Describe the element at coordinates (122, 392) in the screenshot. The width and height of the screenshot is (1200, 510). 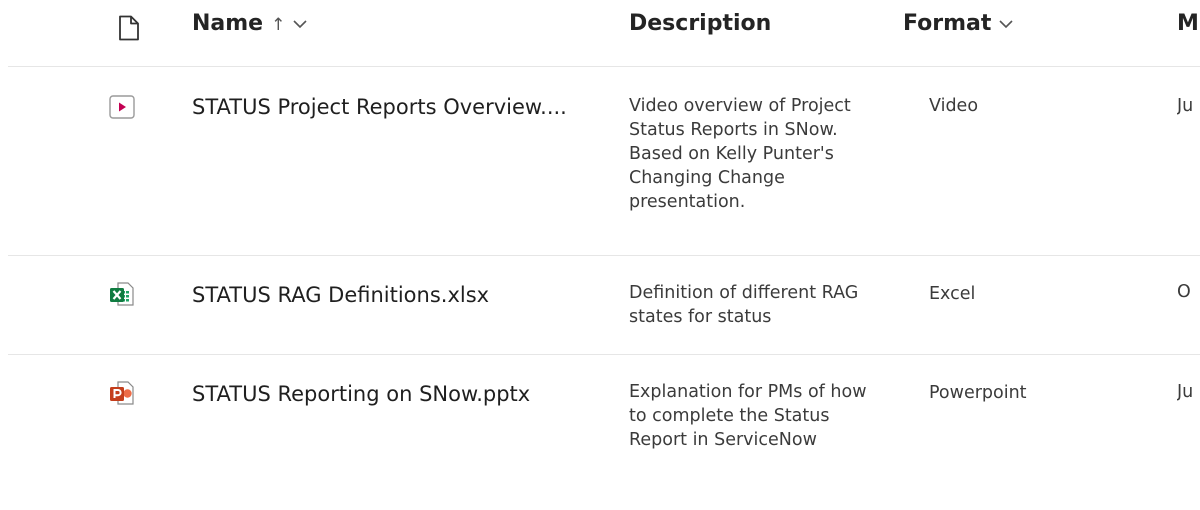
I see `powerpoint-icon` at that location.